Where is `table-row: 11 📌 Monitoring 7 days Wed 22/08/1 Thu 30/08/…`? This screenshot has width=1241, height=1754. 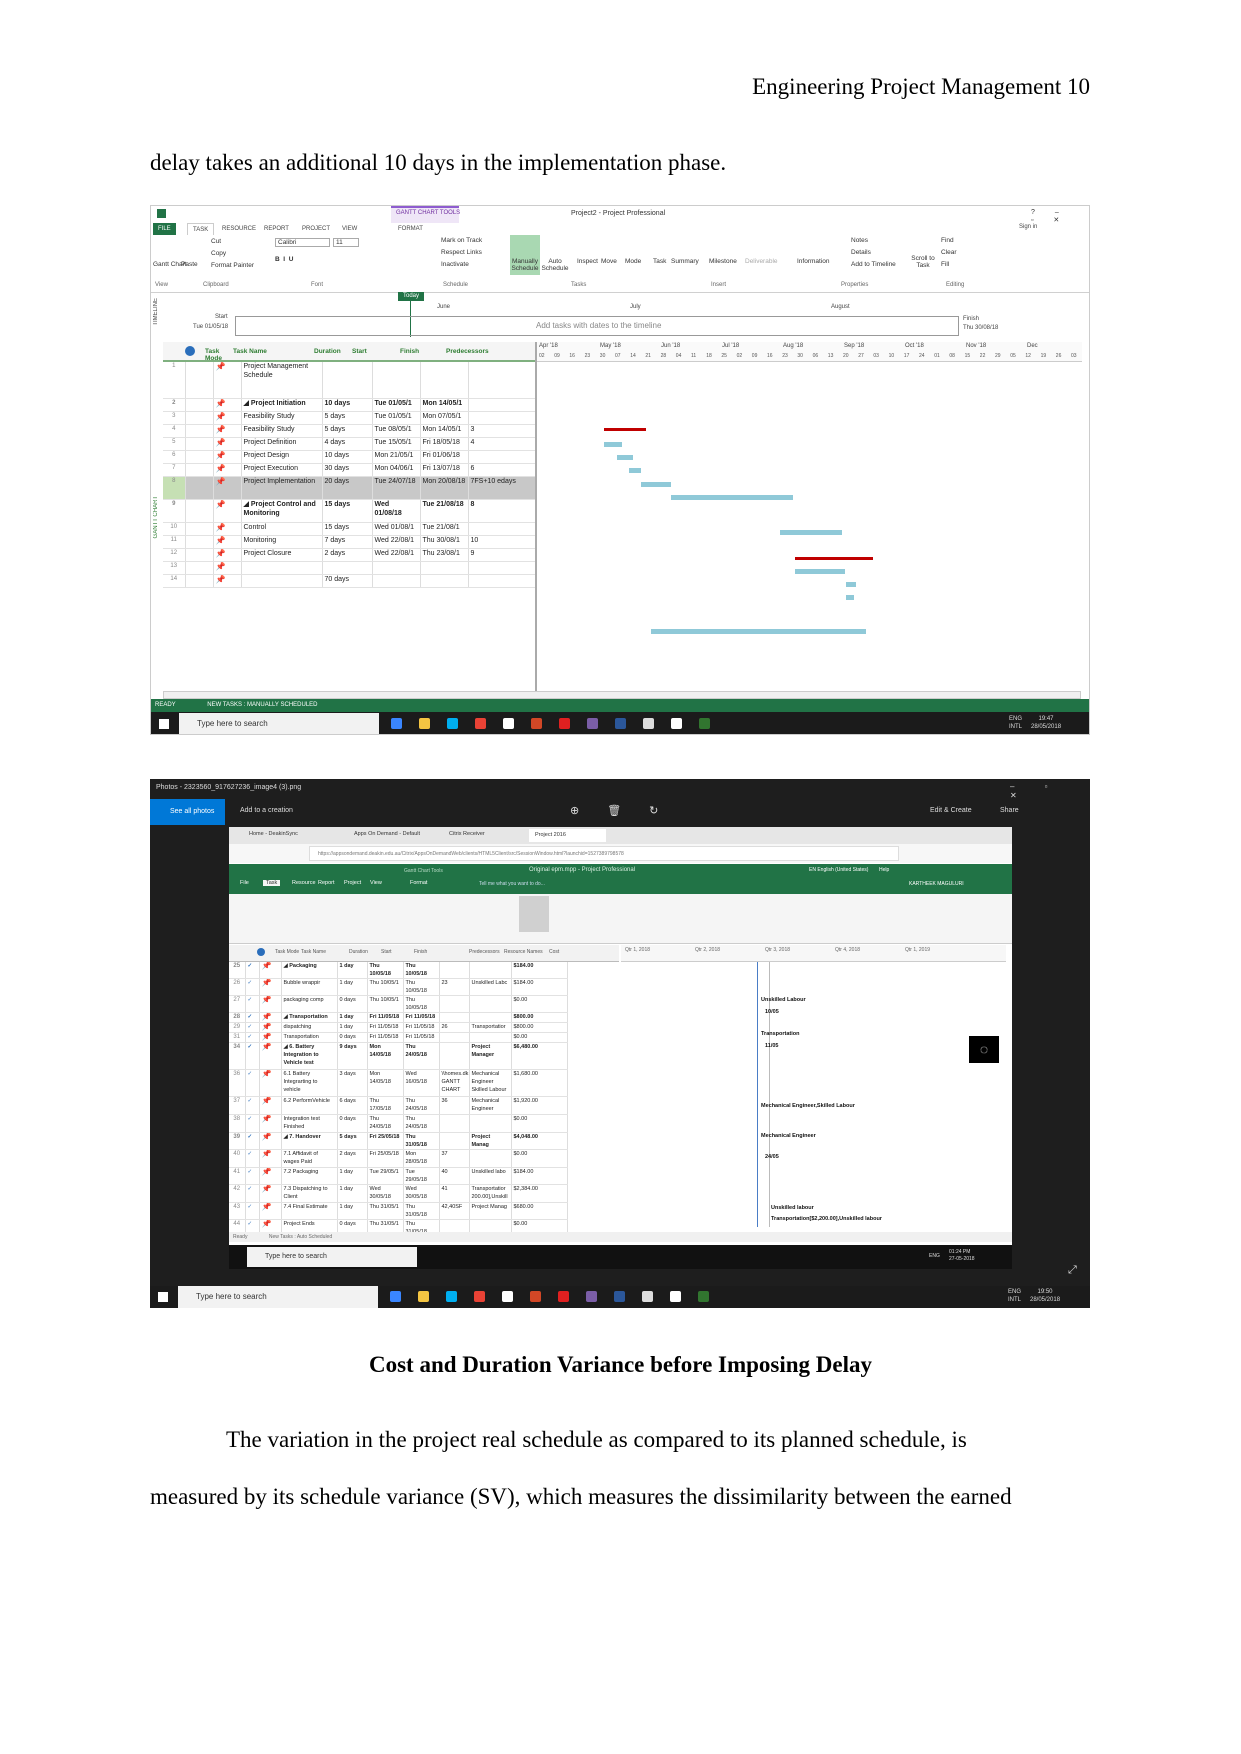 table-row: 11 📌 Monitoring 7 days Wed 22/08/1 Thu 30/08/… is located at coordinates (349, 542).